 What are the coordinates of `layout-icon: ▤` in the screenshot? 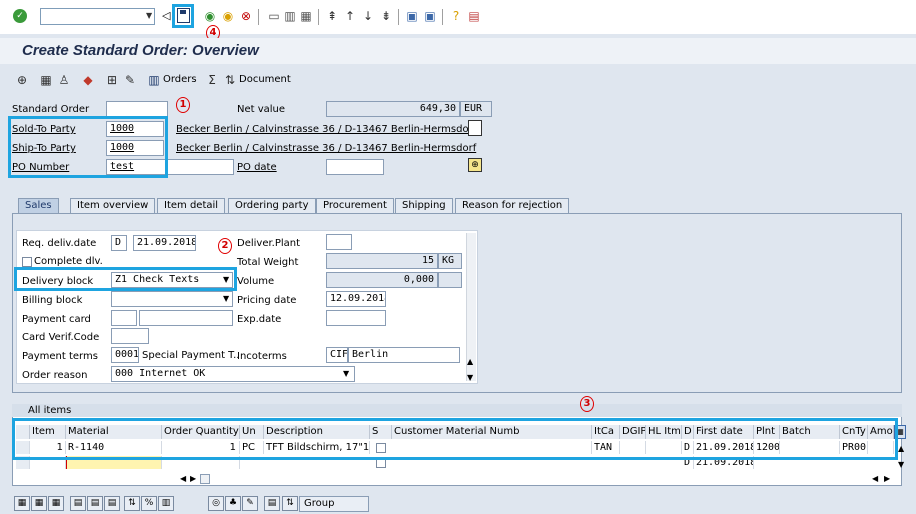 It's located at (474, 16).